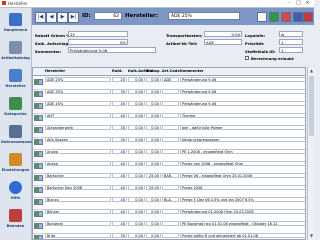 The width and height of the screenshot is (320, 240). Describe the element at coordinates (112, 50) in the screenshot. I see `kommentar-field: Preisänderung 9-06` at that location.